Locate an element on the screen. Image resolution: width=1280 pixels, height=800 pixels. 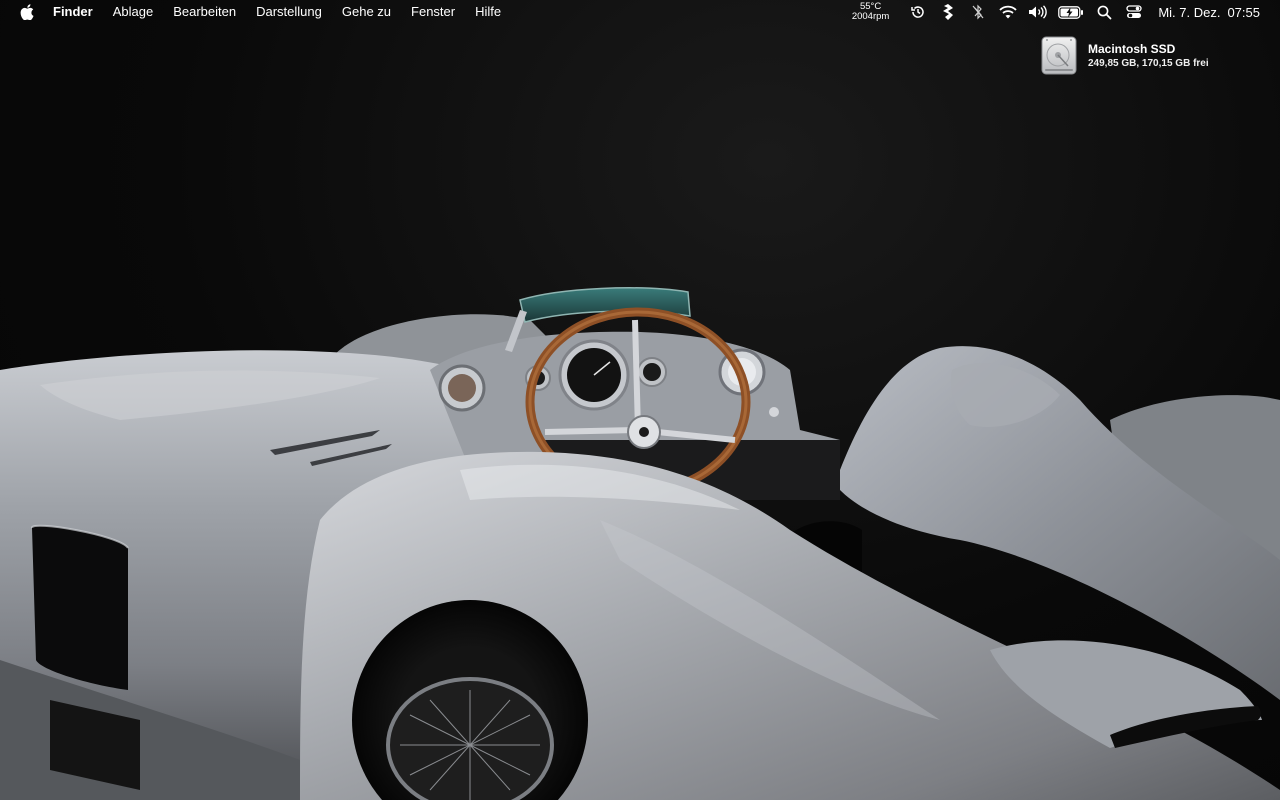
menu-gehe-zu: Gehe zu is located at coordinates (366, 12).